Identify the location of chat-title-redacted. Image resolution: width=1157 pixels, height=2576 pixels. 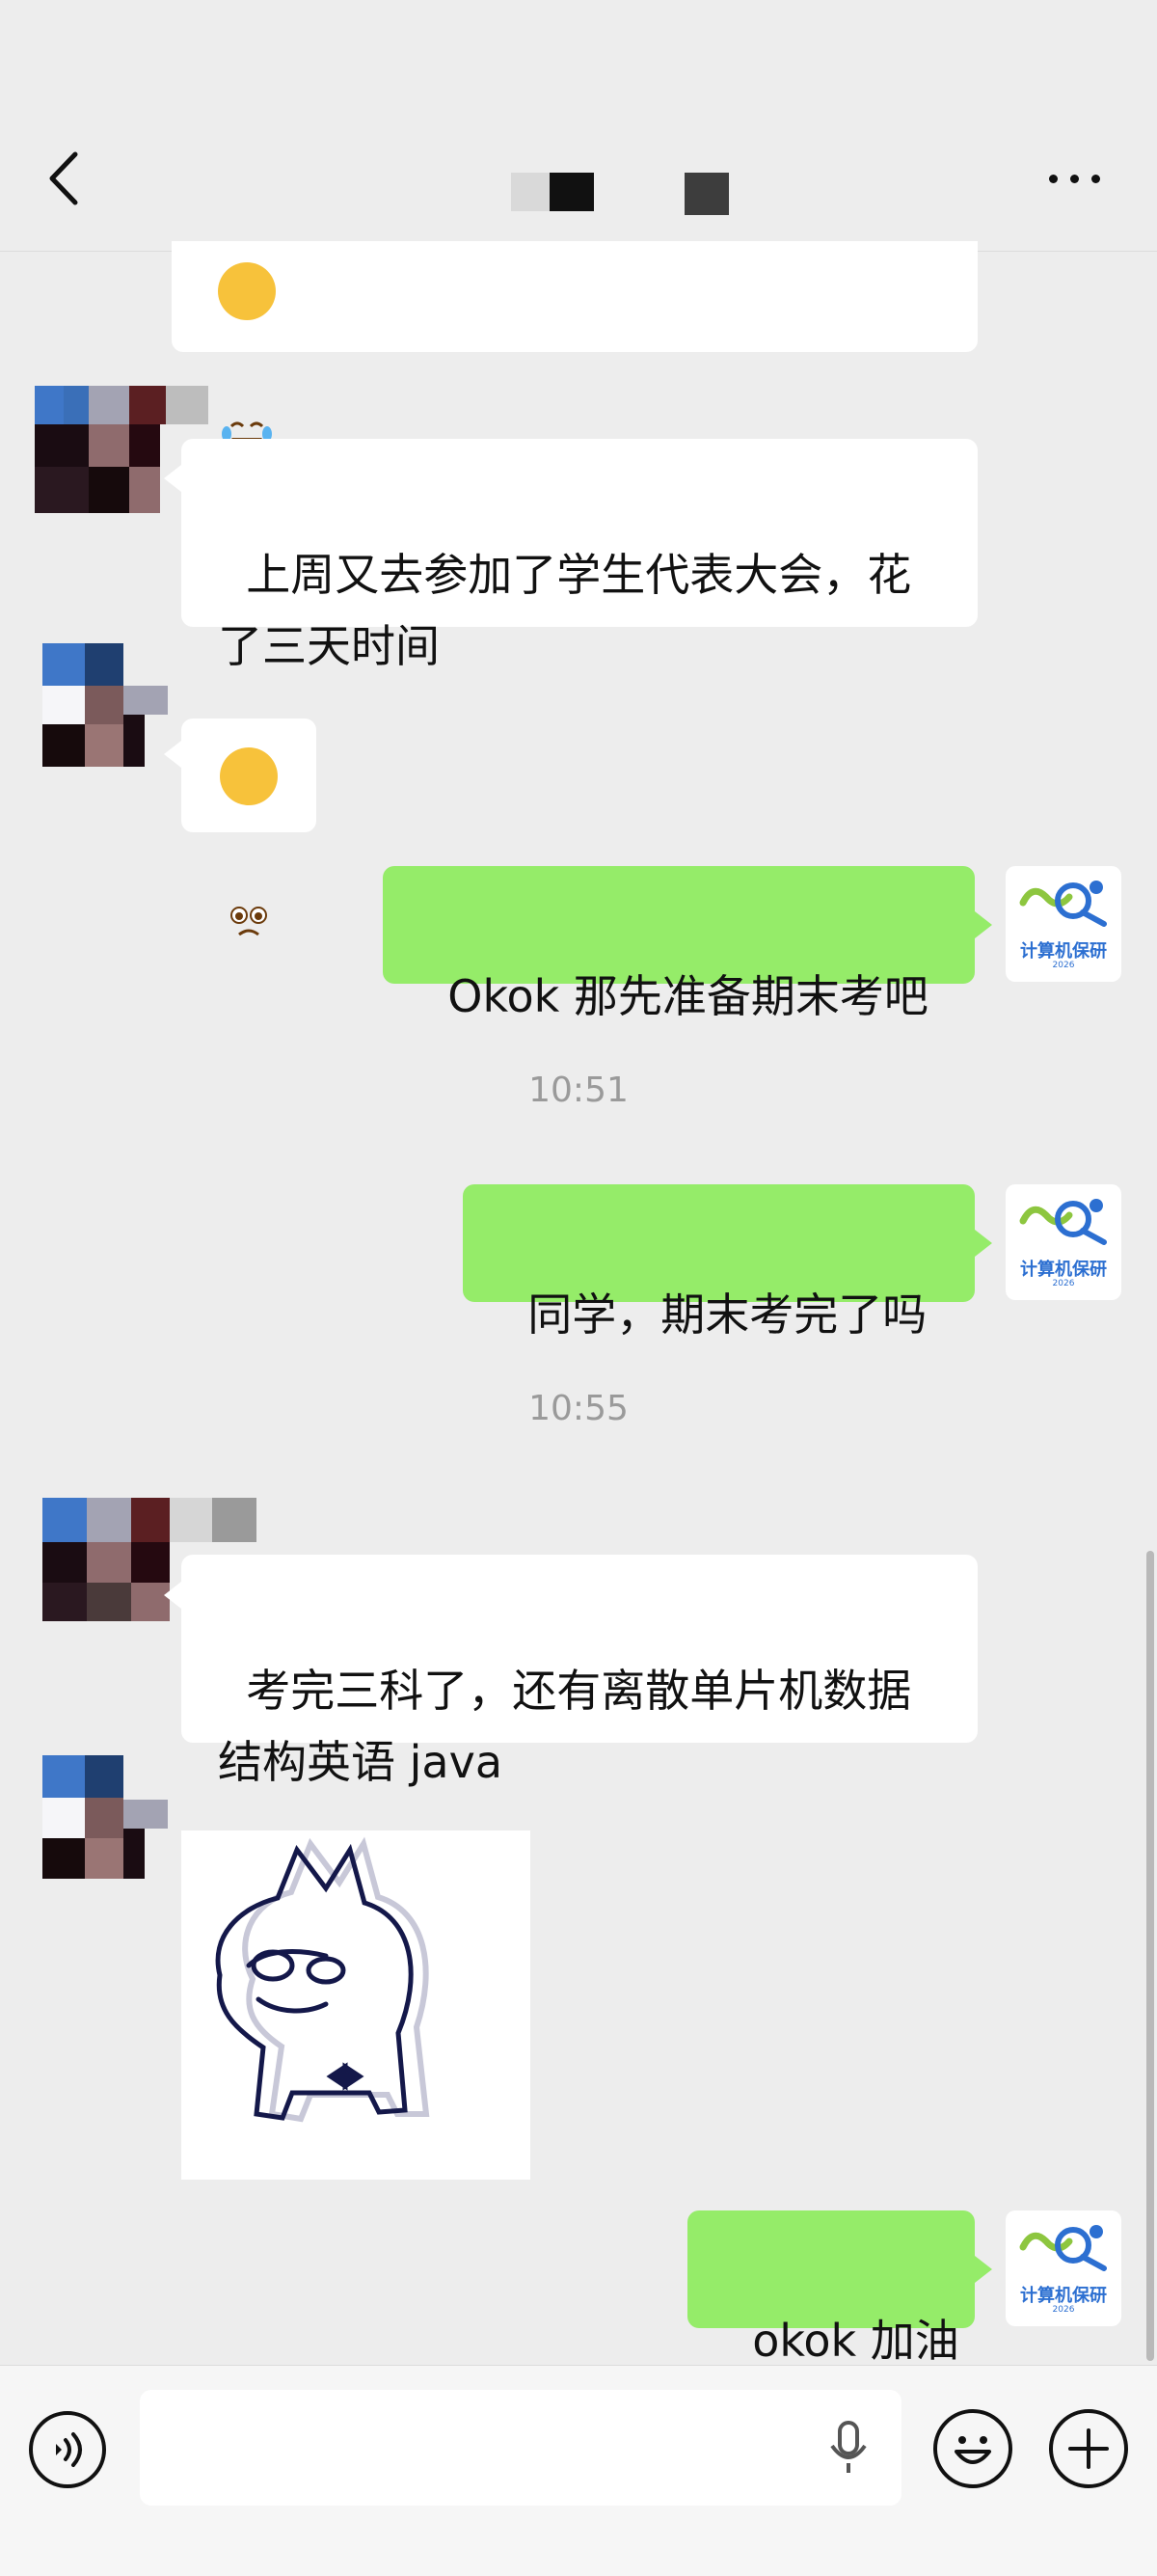
(622, 192).